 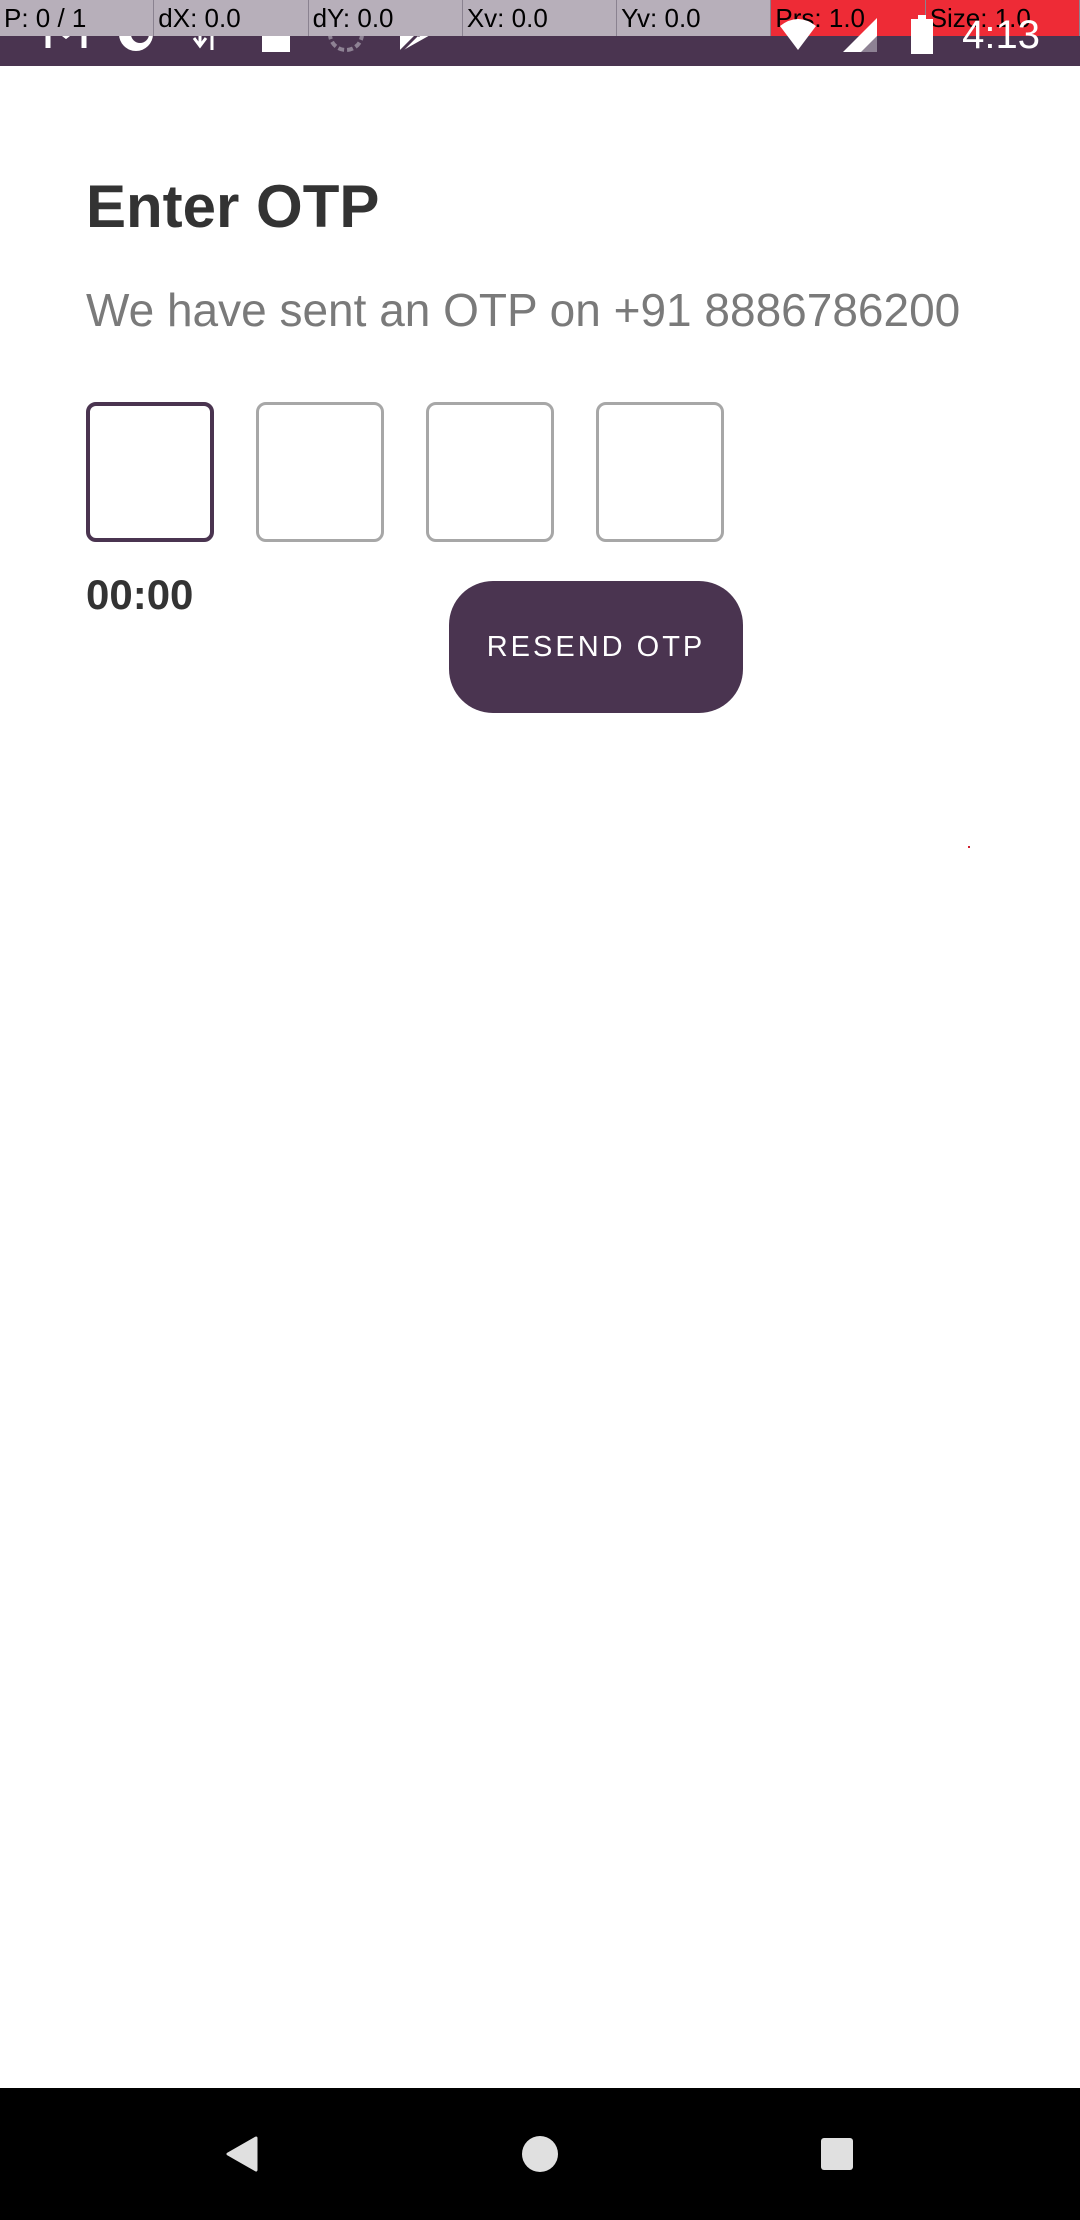 What do you see at coordinates (798, 35) in the screenshot?
I see `wifi-icon` at bounding box center [798, 35].